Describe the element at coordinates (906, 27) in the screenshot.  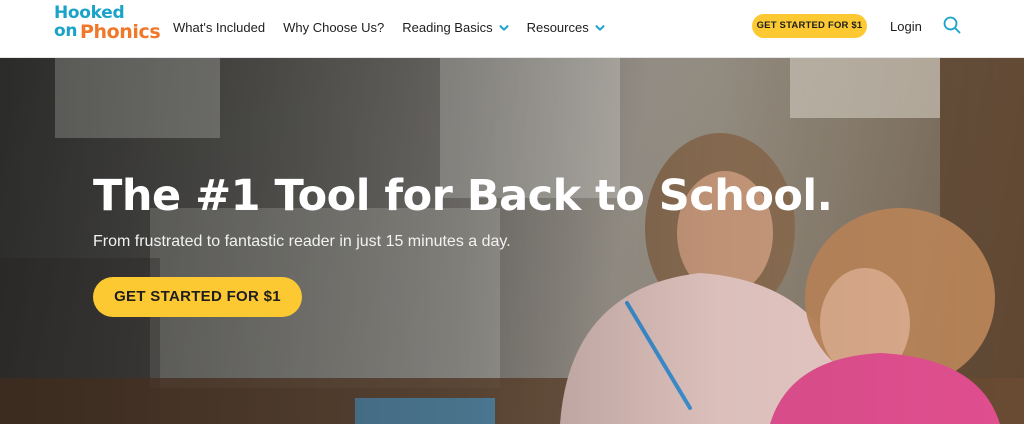
I see `login-link: Login` at that location.